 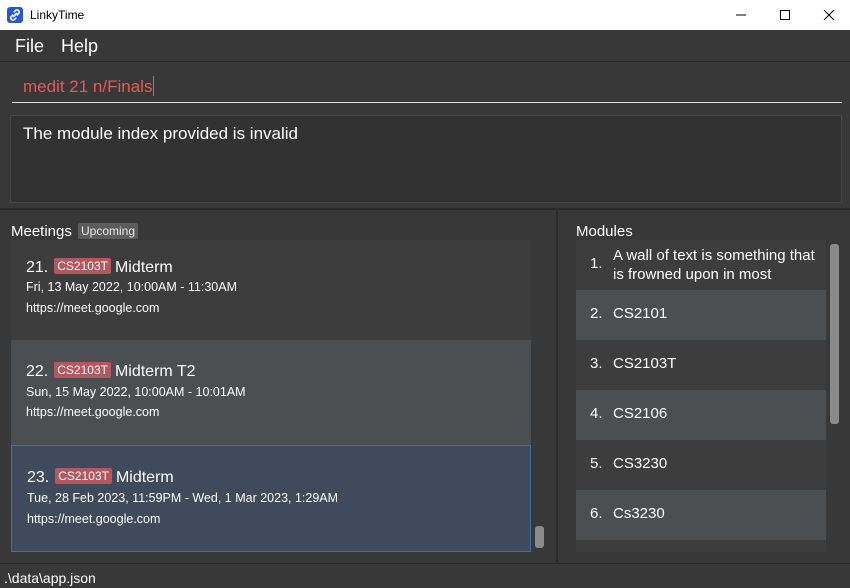 I want to click on close-icon, so click(x=829, y=15).